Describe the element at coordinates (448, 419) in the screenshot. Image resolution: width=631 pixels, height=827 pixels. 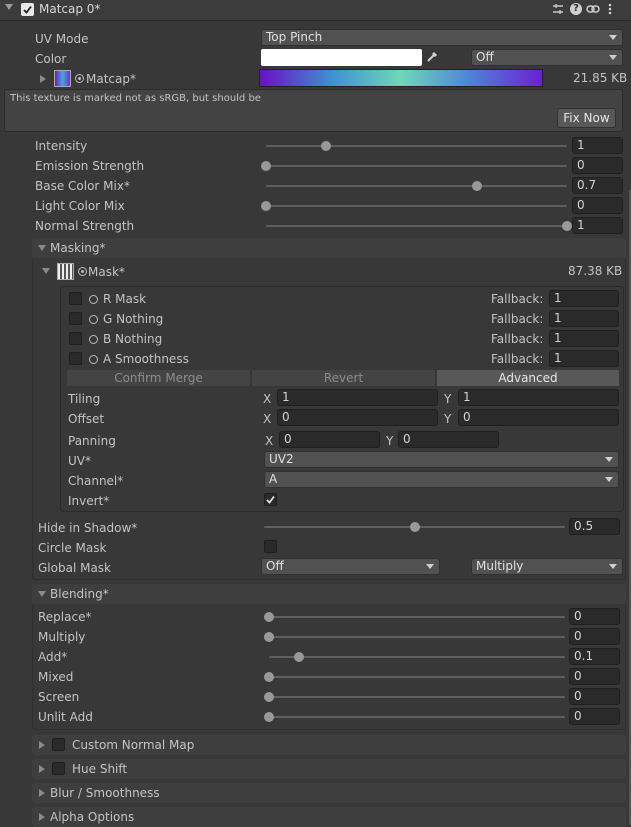
I see `offset-y-label: Y` at that location.